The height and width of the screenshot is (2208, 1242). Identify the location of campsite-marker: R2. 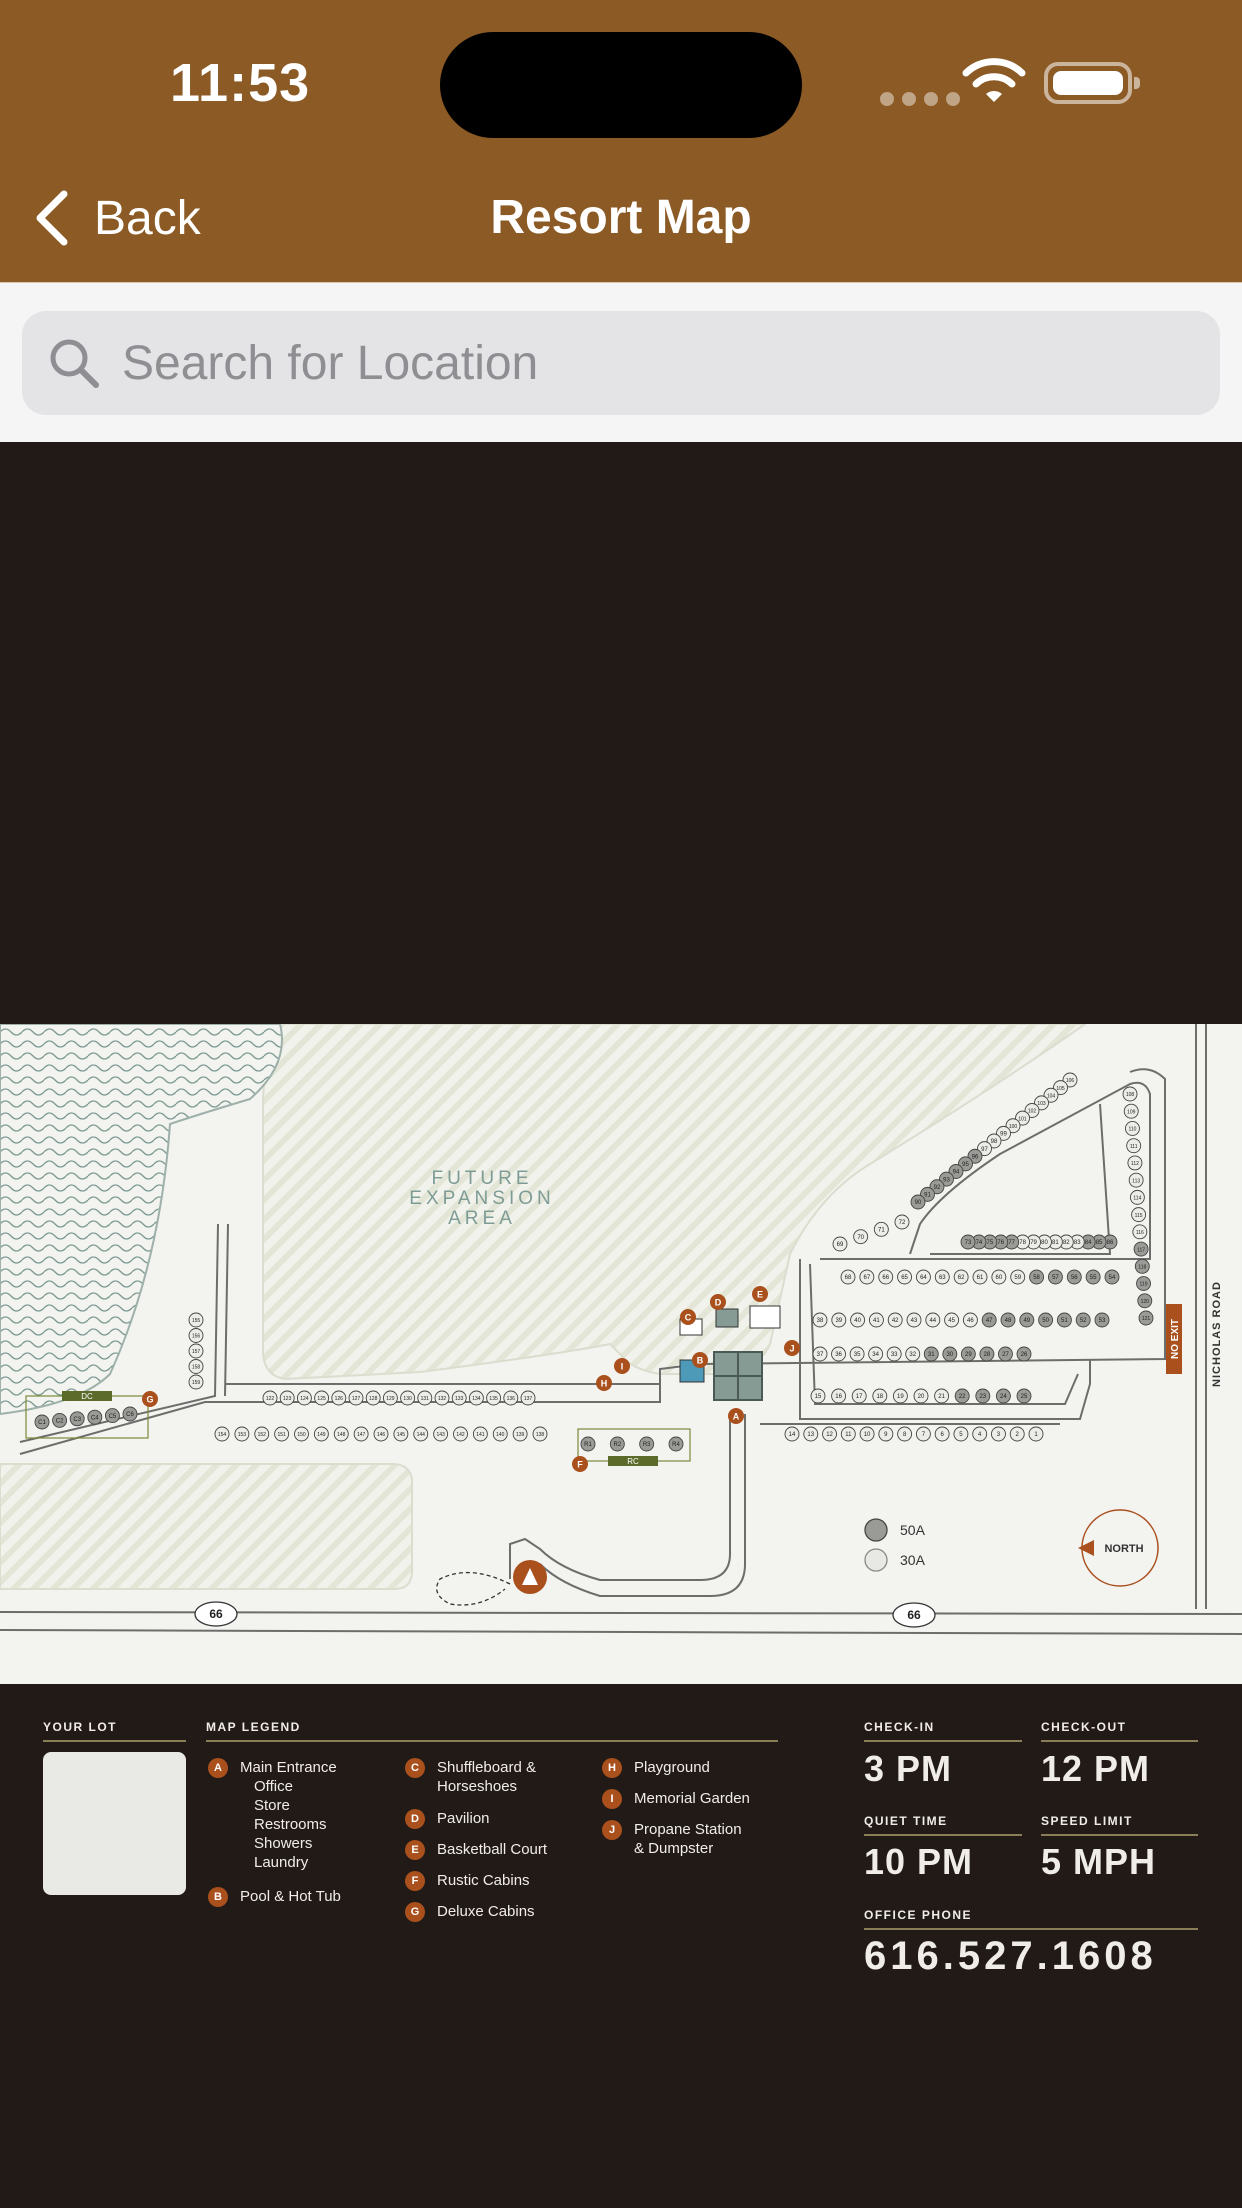
(617, 1444).